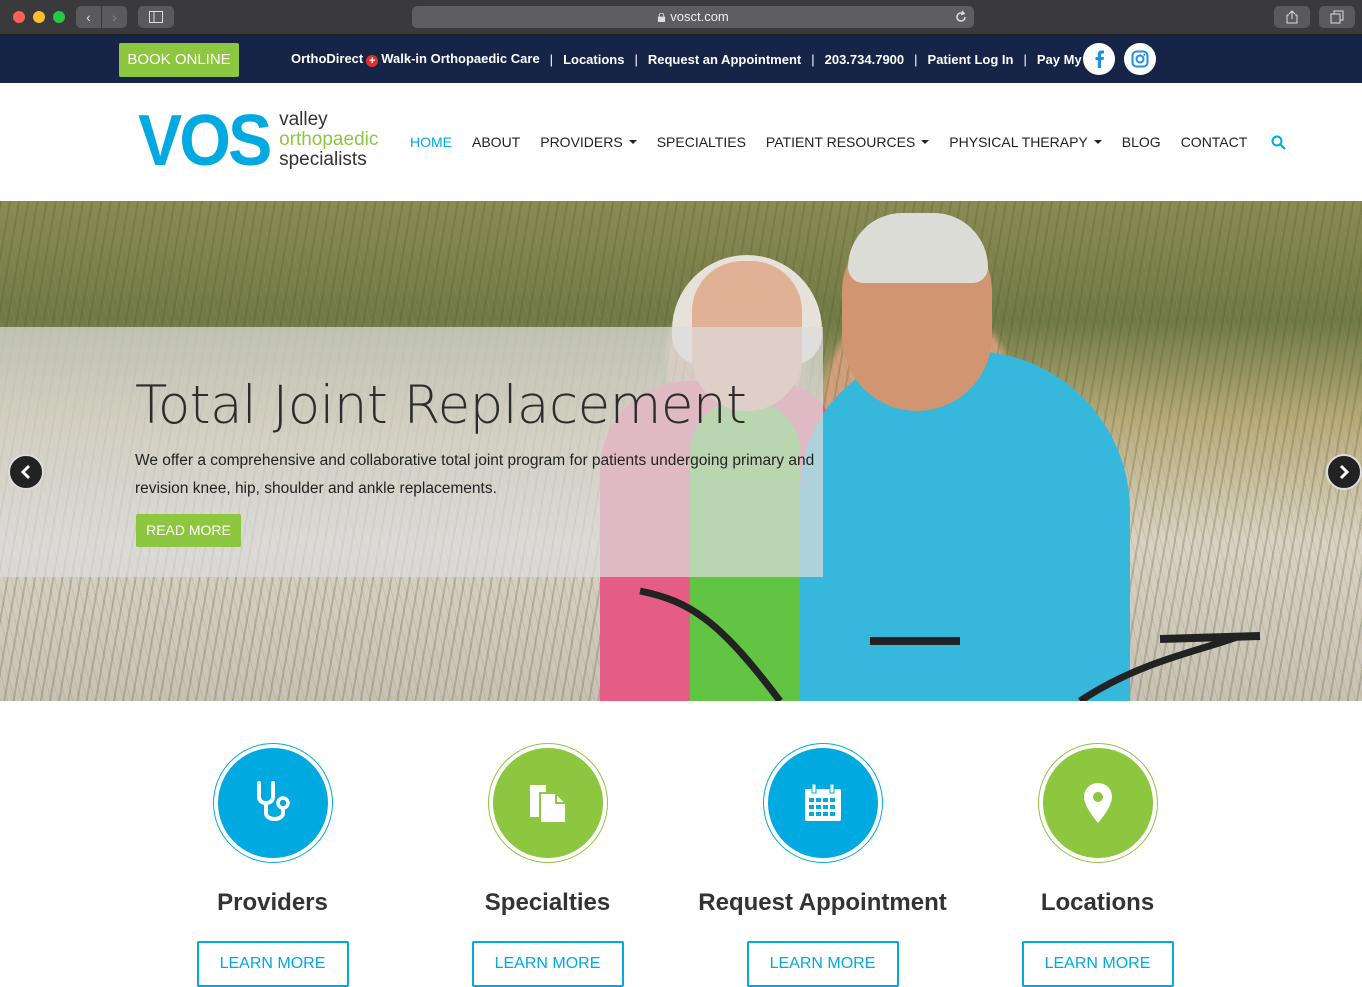  Describe the element at coordinates (1141, 142) in the screenshot. I see `nav-blog: BLOG` at that location.